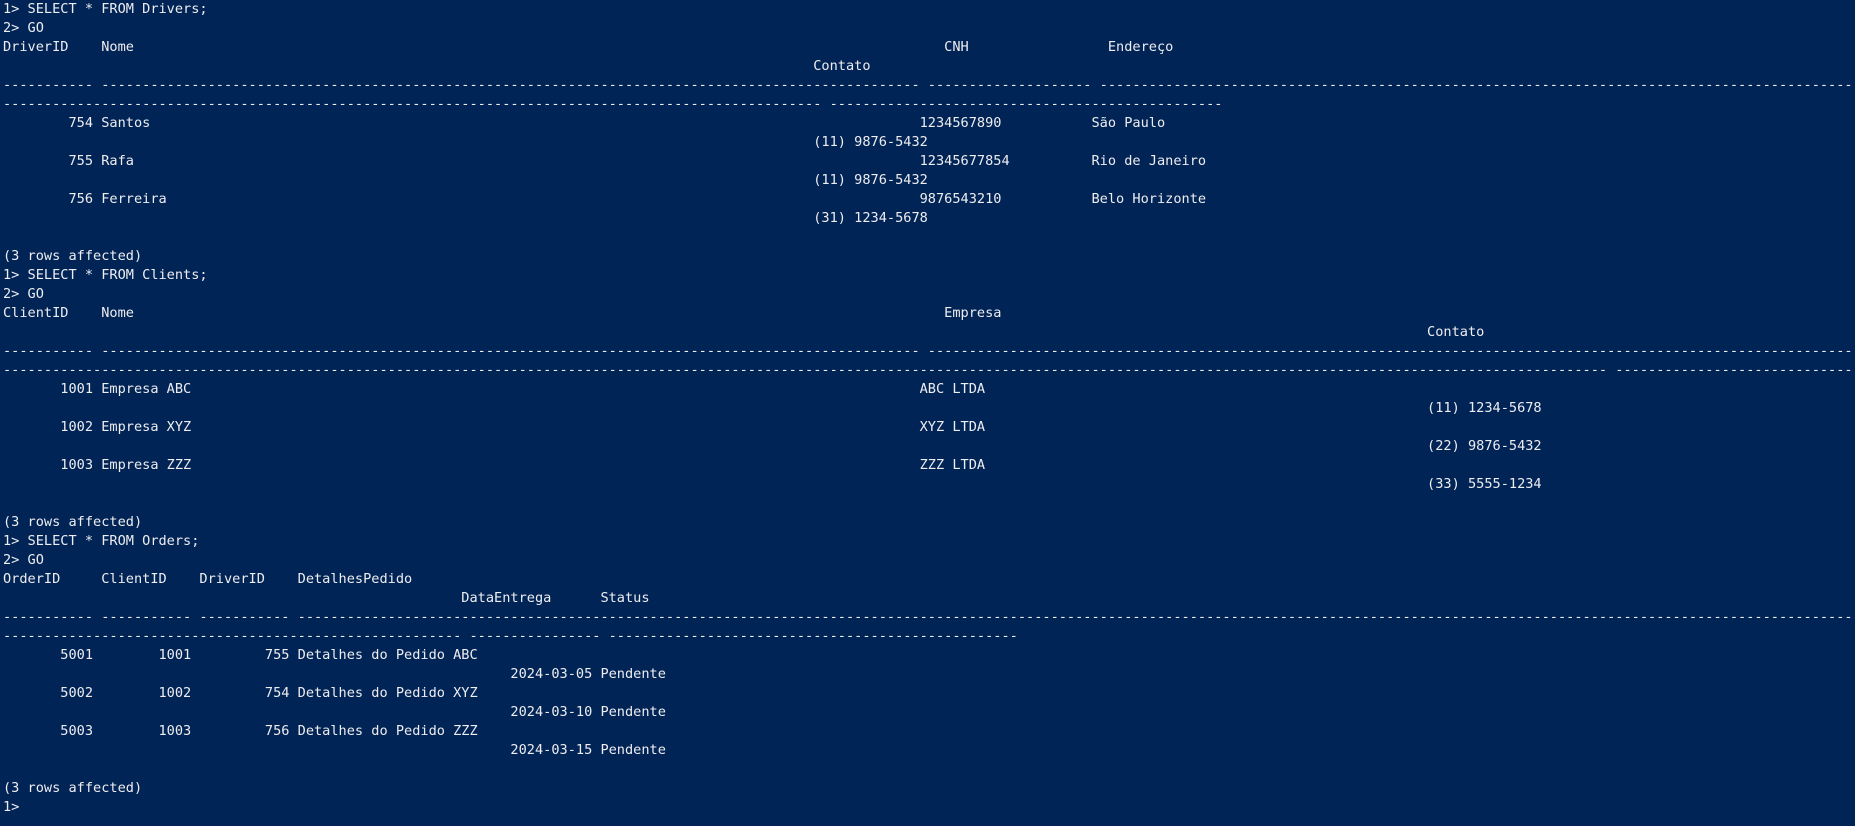  Describe the element at coordinates (588, 47) in the screenshot. I see `terminal-line: DriverID Nome CNH Endereço` at that location.